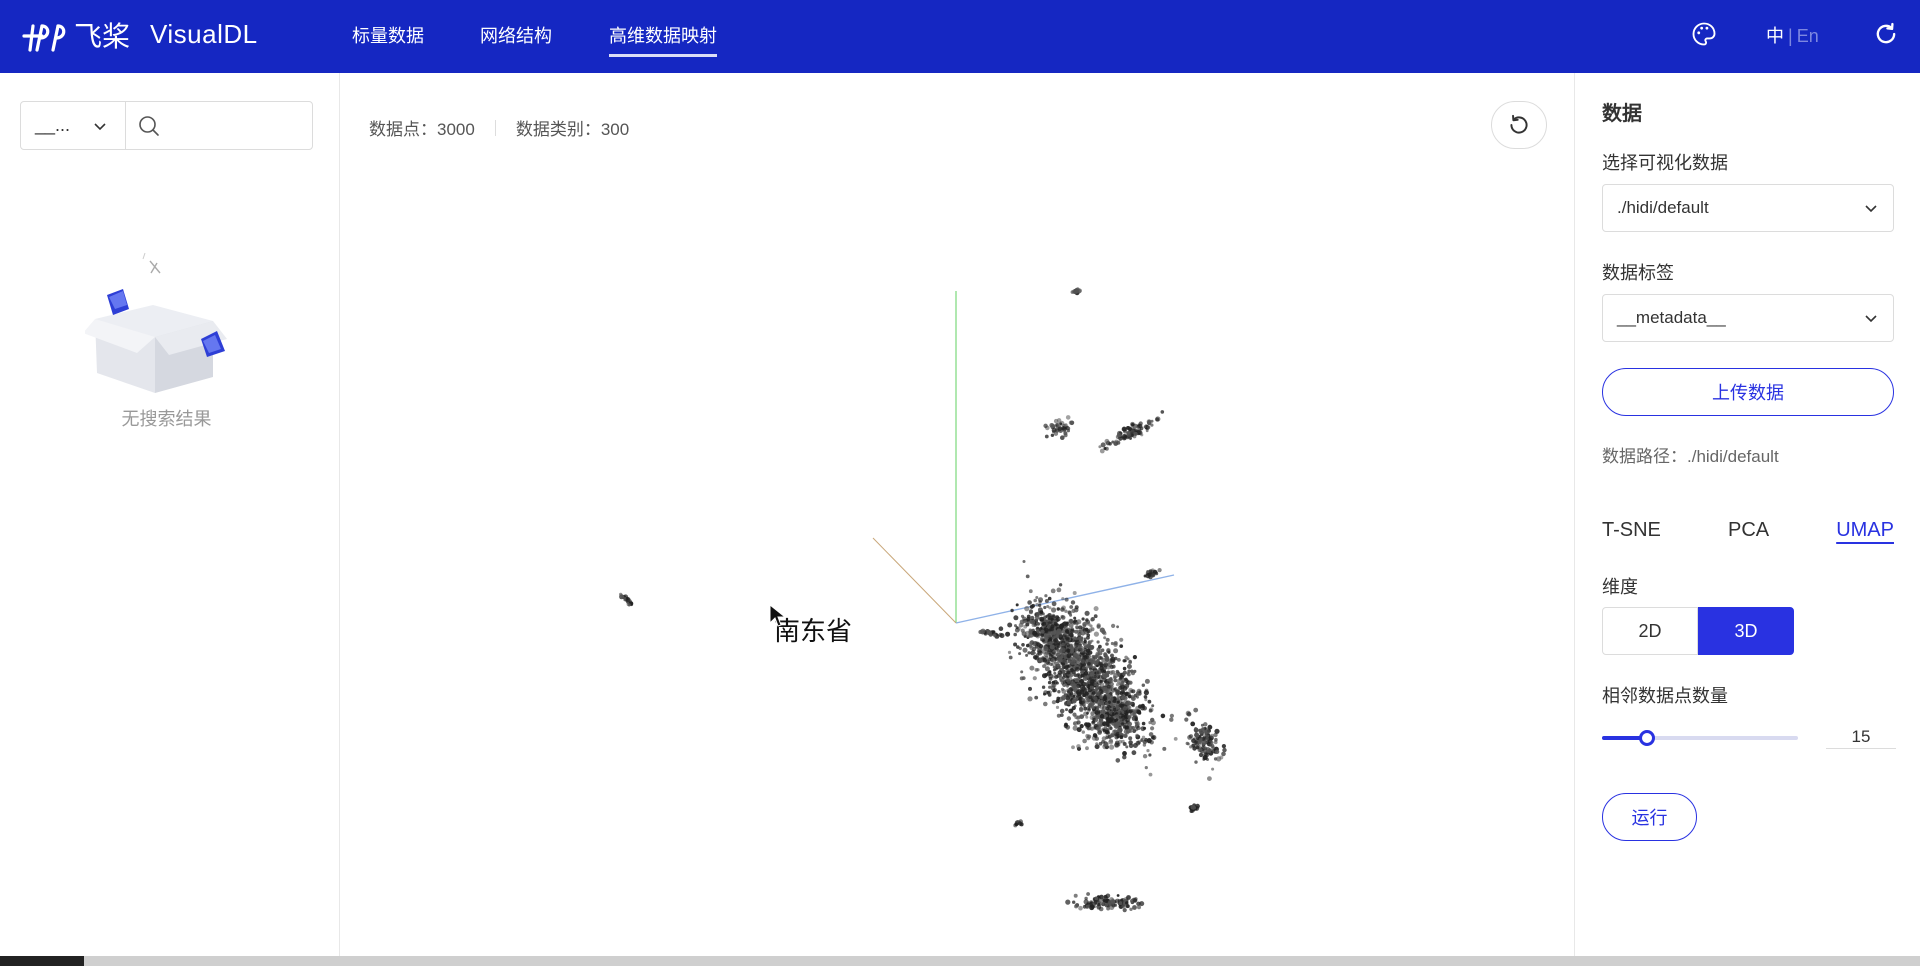 Image resolution: width=1920 pixels, height=966 pixels. Describe the element at coordinates (139, 34) in the screenshot. I see `logo: 飞桨 VisualDL` at that location.